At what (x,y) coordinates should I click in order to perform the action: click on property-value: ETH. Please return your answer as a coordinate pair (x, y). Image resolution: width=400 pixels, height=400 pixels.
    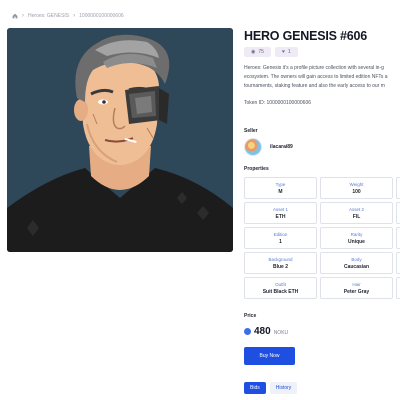
    Looking at the image, I should click on (280, 216).